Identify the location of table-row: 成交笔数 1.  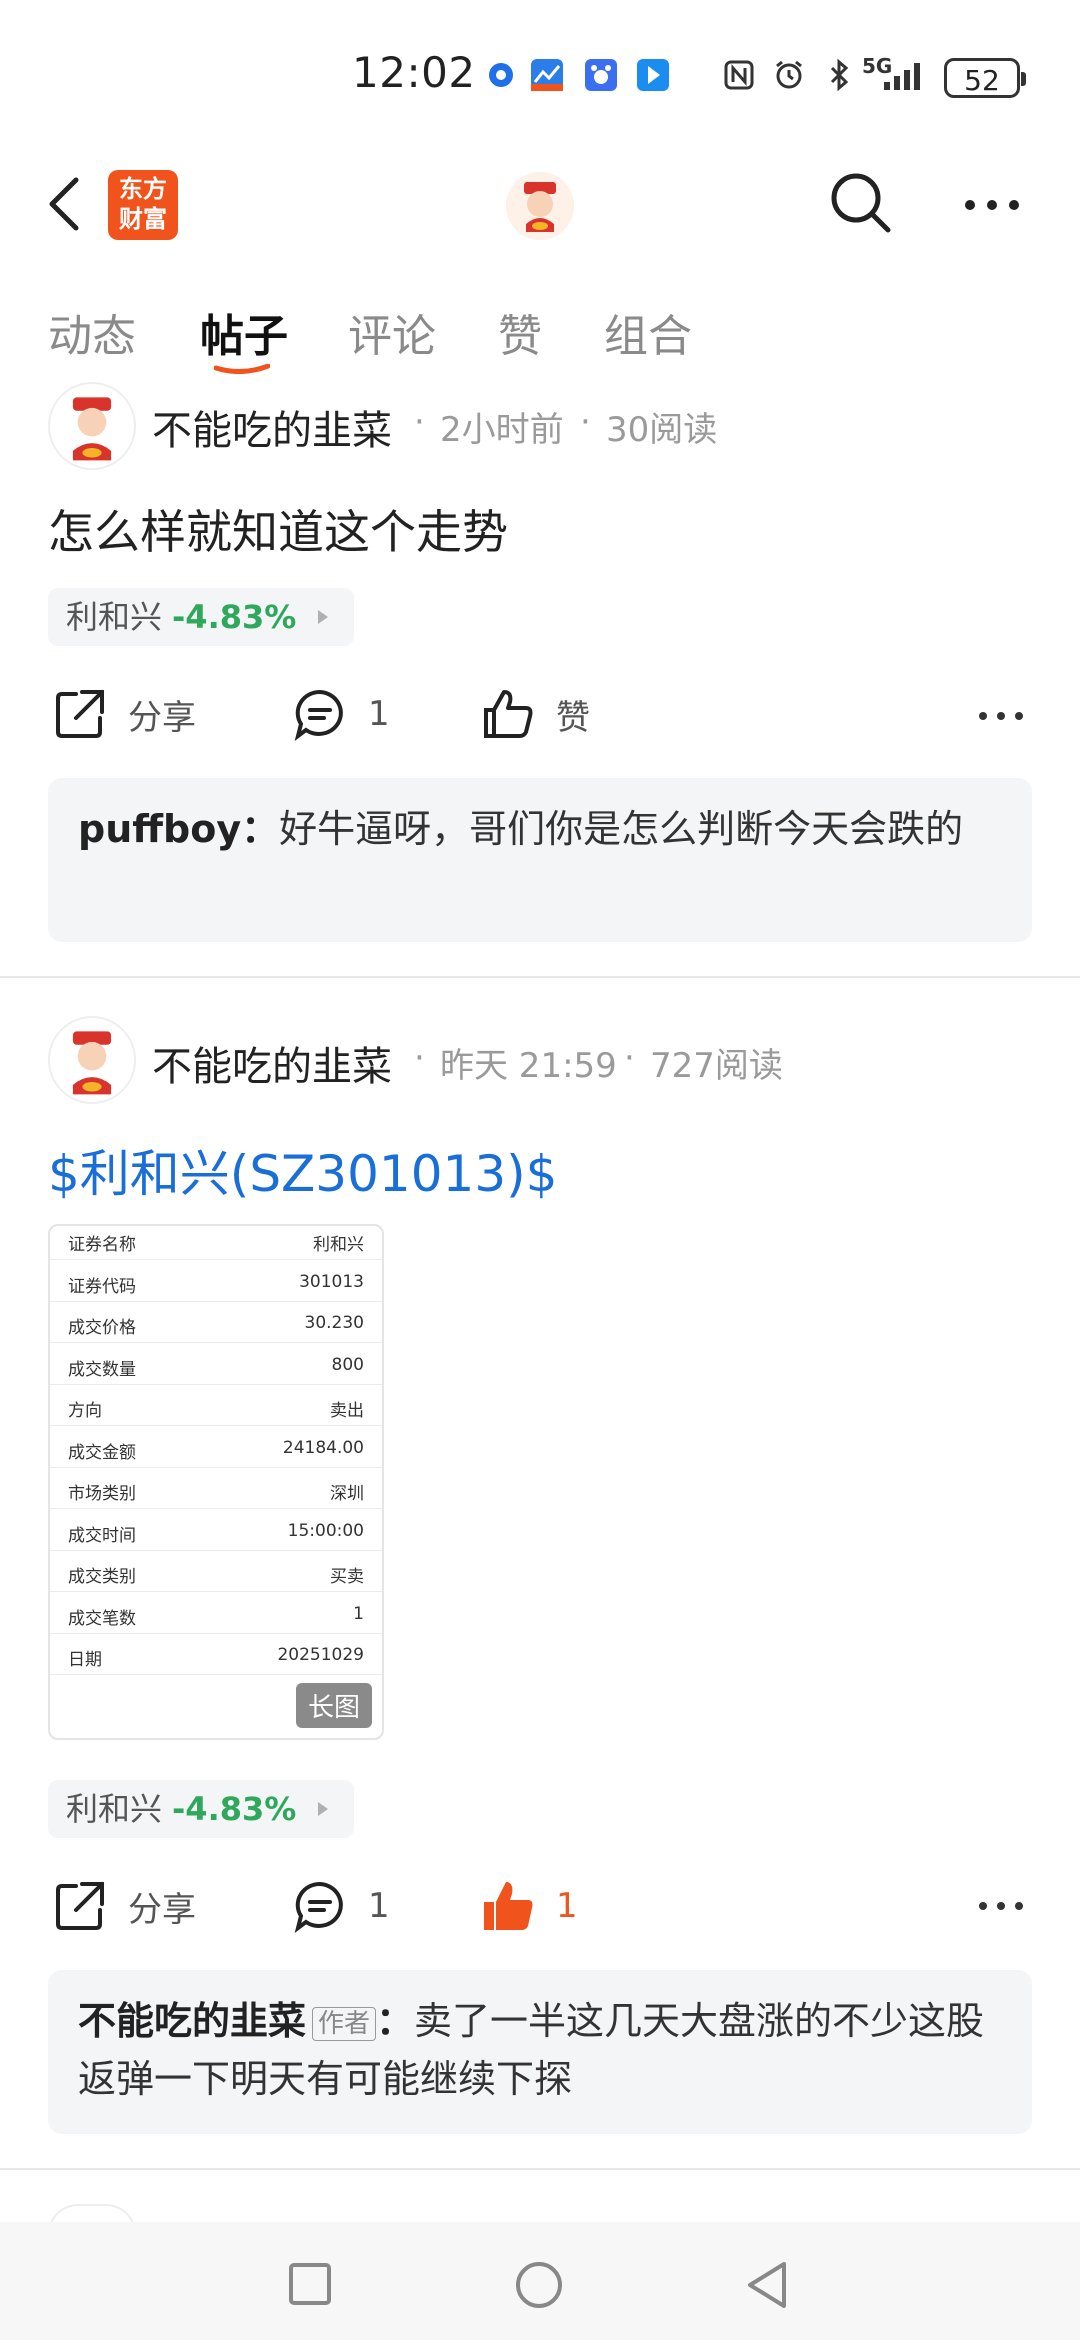
(216, 1613).